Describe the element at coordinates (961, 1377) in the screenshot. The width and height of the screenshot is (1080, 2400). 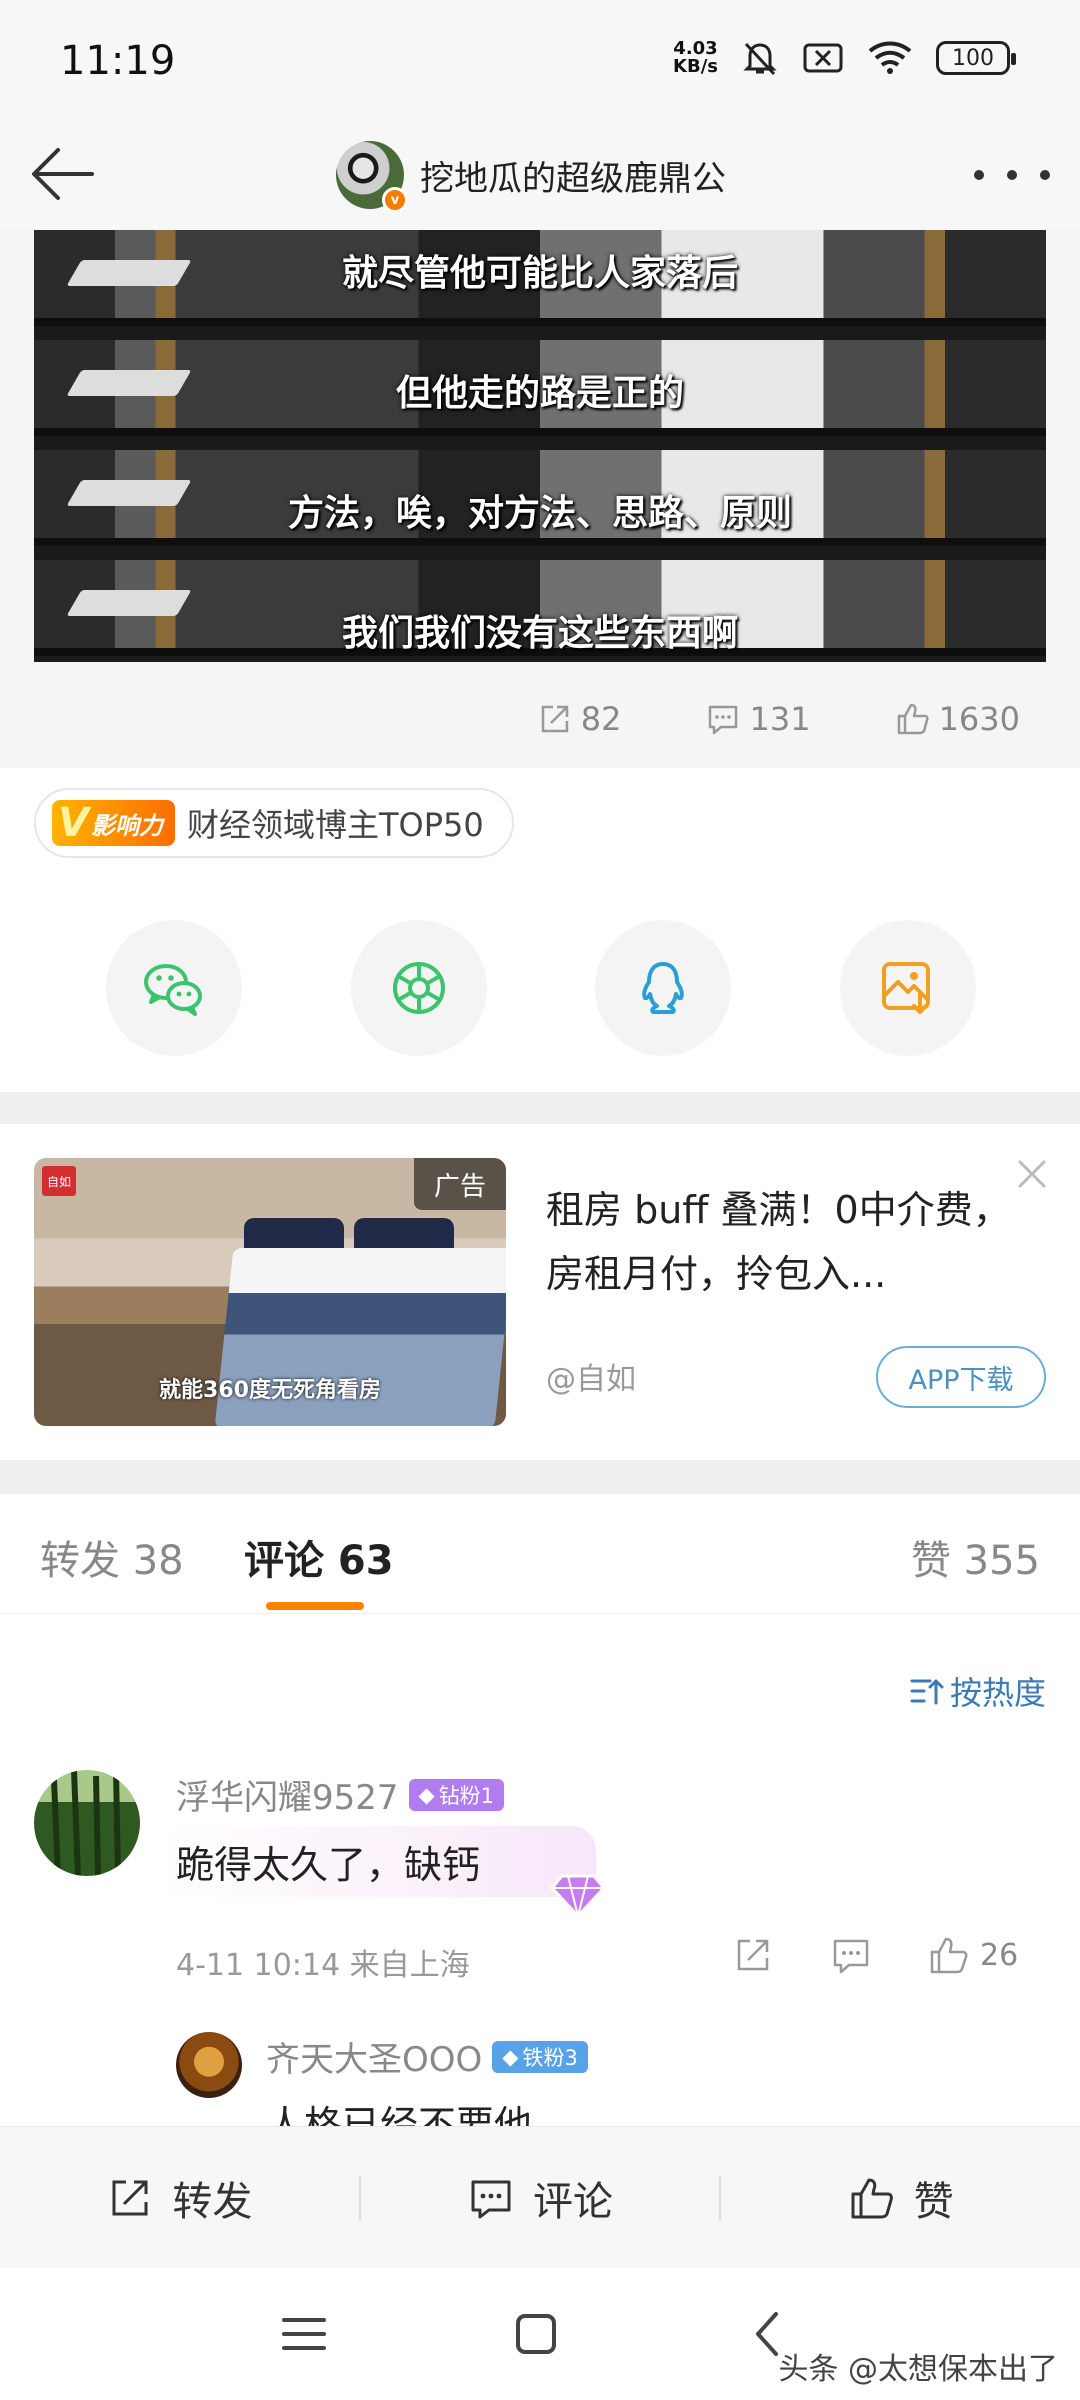
I see `app-download-button: APP下载` at that location.